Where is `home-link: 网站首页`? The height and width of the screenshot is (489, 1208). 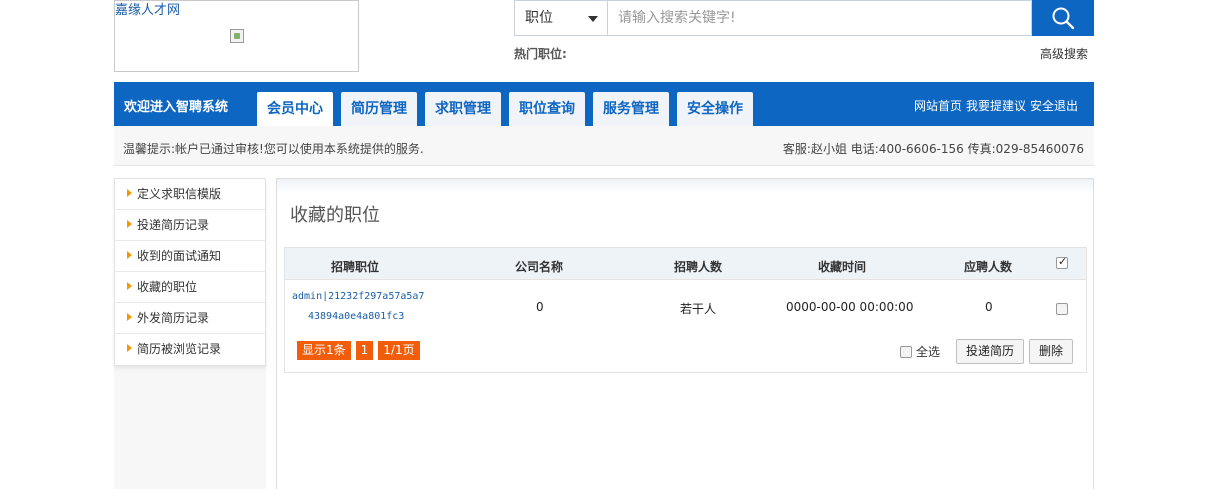 home-link: 网站首页 is located at coordinates (938, 105).